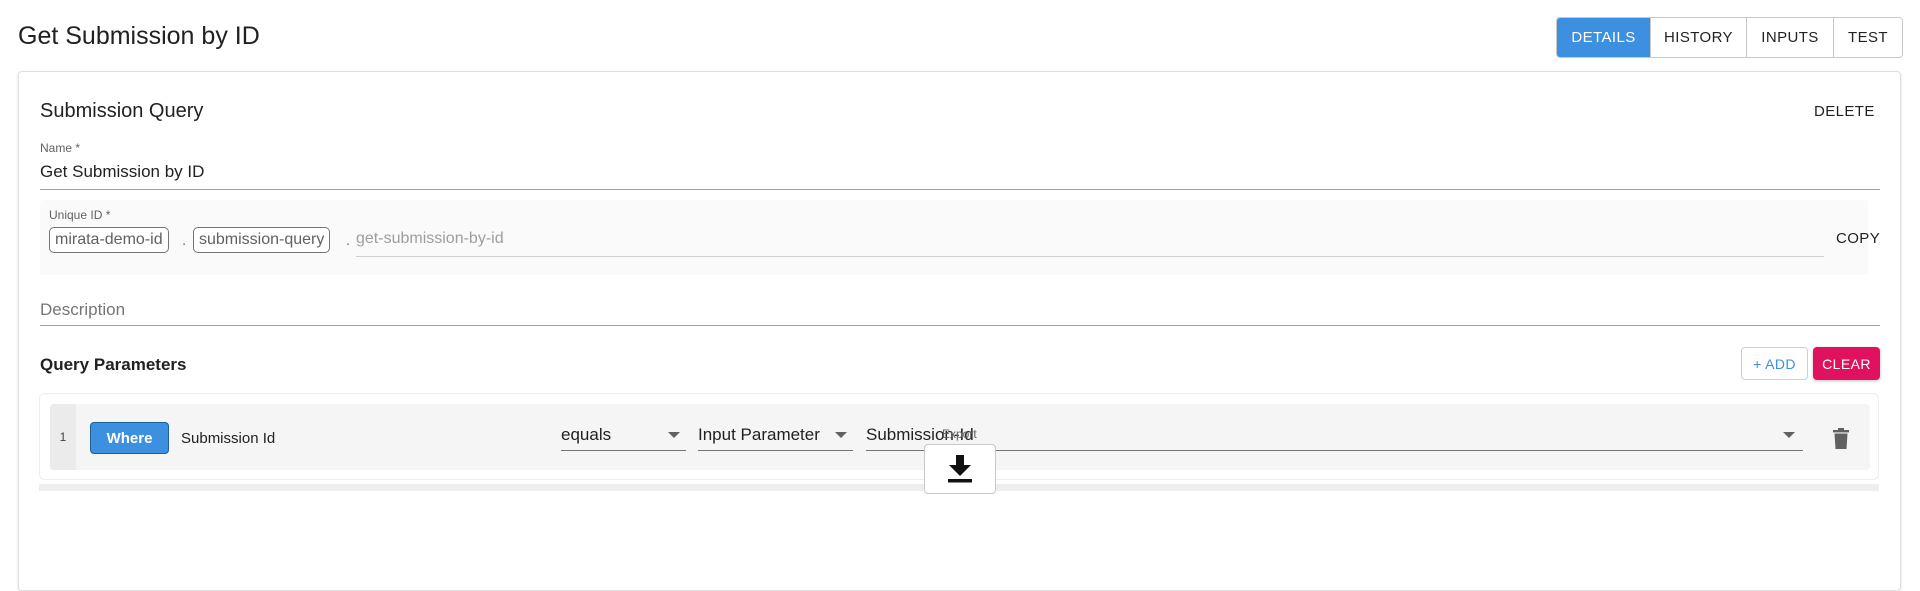  I want to click on query-parameters-title: Query Parameters, so click(113, 364).